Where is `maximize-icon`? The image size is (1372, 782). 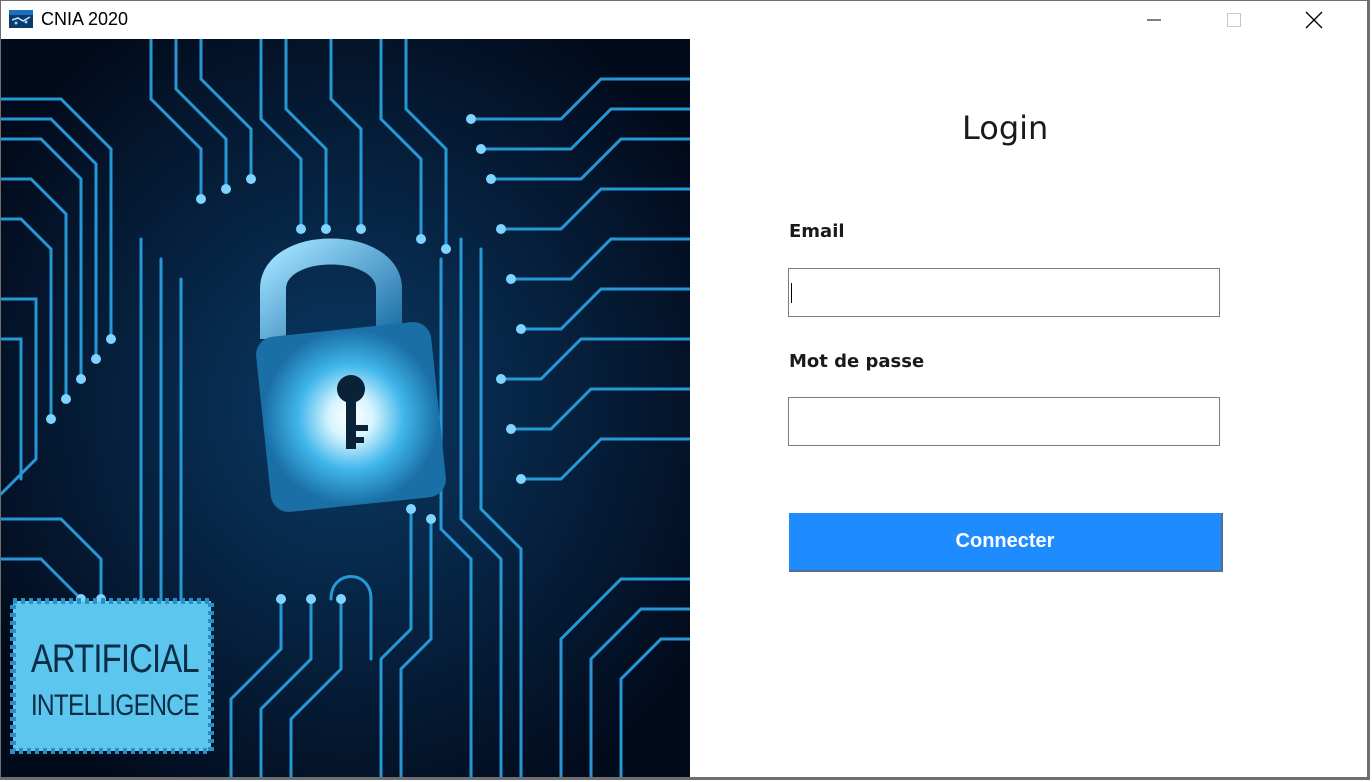 maximize-icon is located at coordinates (1234, 20).